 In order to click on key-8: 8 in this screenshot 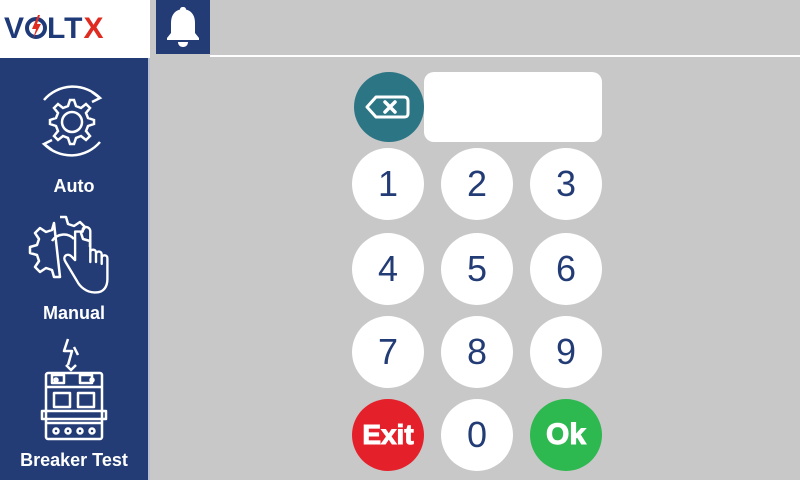, I will do `click(477, 352)`.